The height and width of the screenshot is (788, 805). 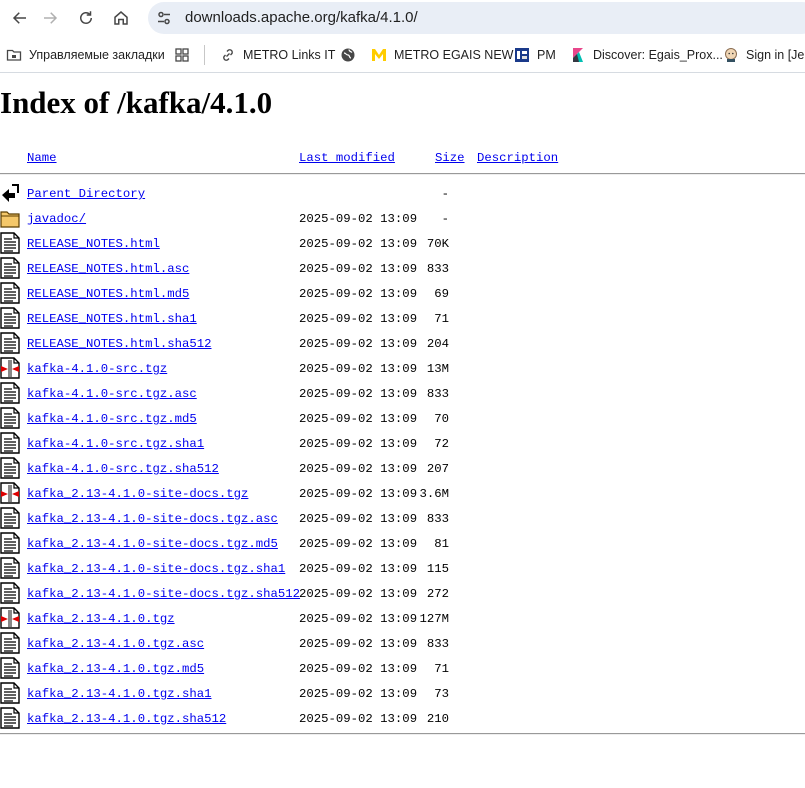 I want to click on bookmark-metro-egais: METRO EGAIS NEW, so click(x=442, y=55).